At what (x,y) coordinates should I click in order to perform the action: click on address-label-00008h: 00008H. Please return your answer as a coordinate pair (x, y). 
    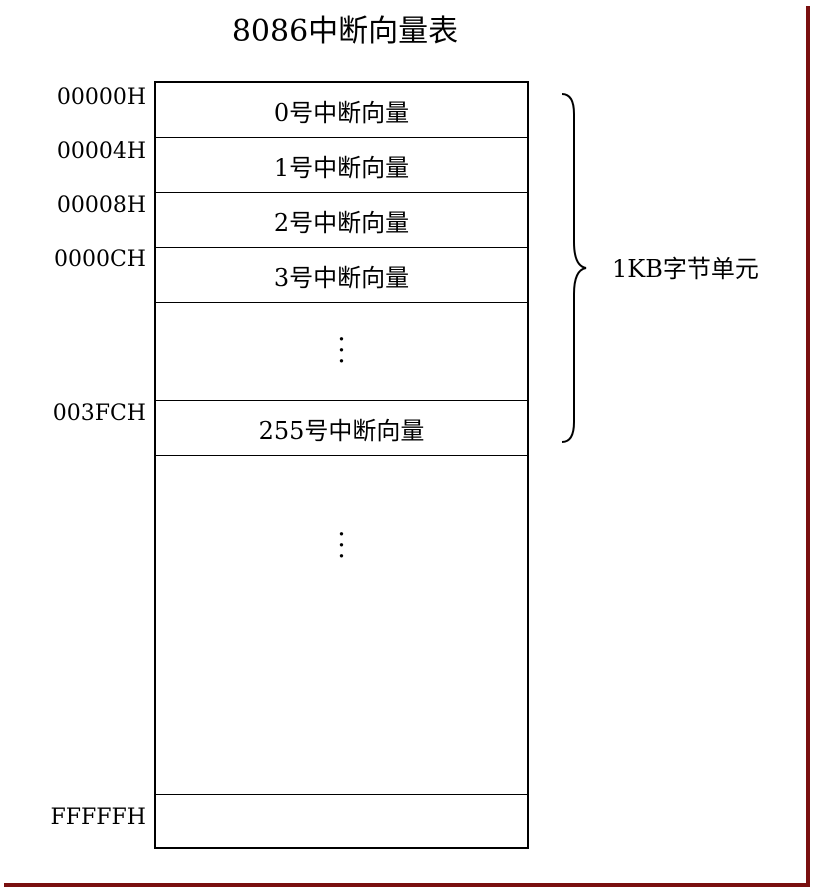
    Looking at the image, I should click on (101, 205).